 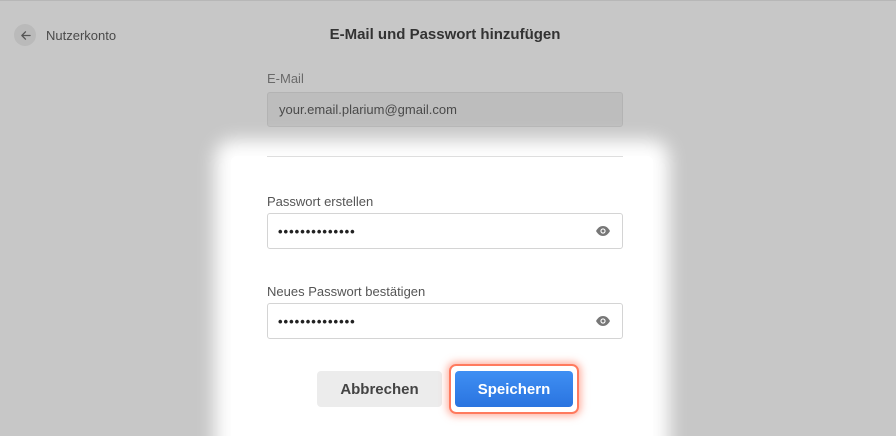 I want to click on section-divider, so click(x=445, y=156).